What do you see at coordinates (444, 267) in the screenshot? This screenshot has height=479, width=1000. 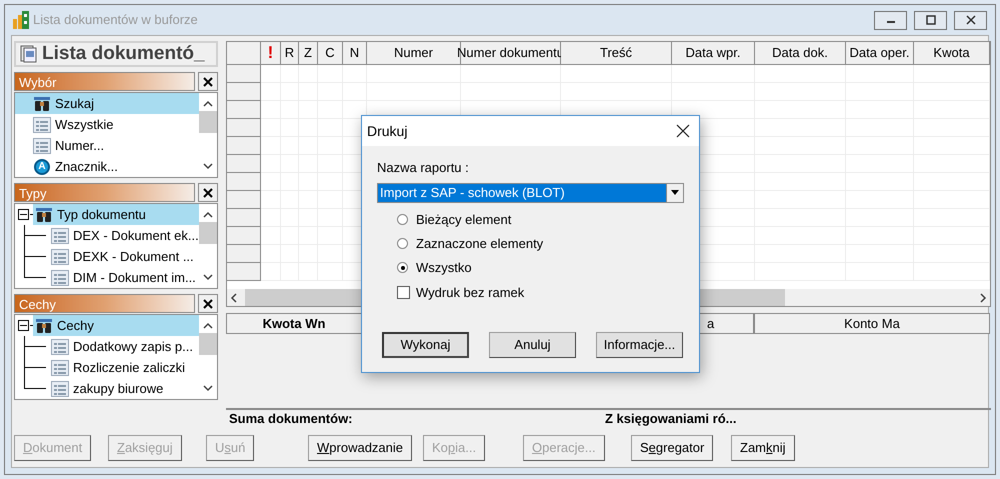 I see `option-label: Wszystko` at bounding box center [444, 267].